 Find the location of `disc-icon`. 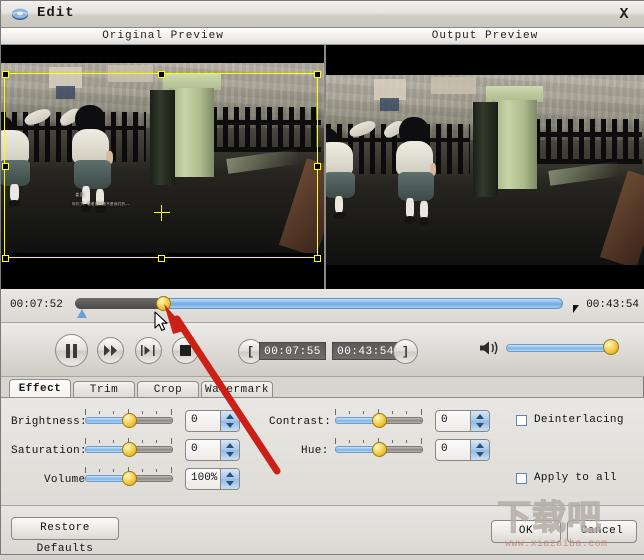

disc-icon is located at coordinates (20, 14).